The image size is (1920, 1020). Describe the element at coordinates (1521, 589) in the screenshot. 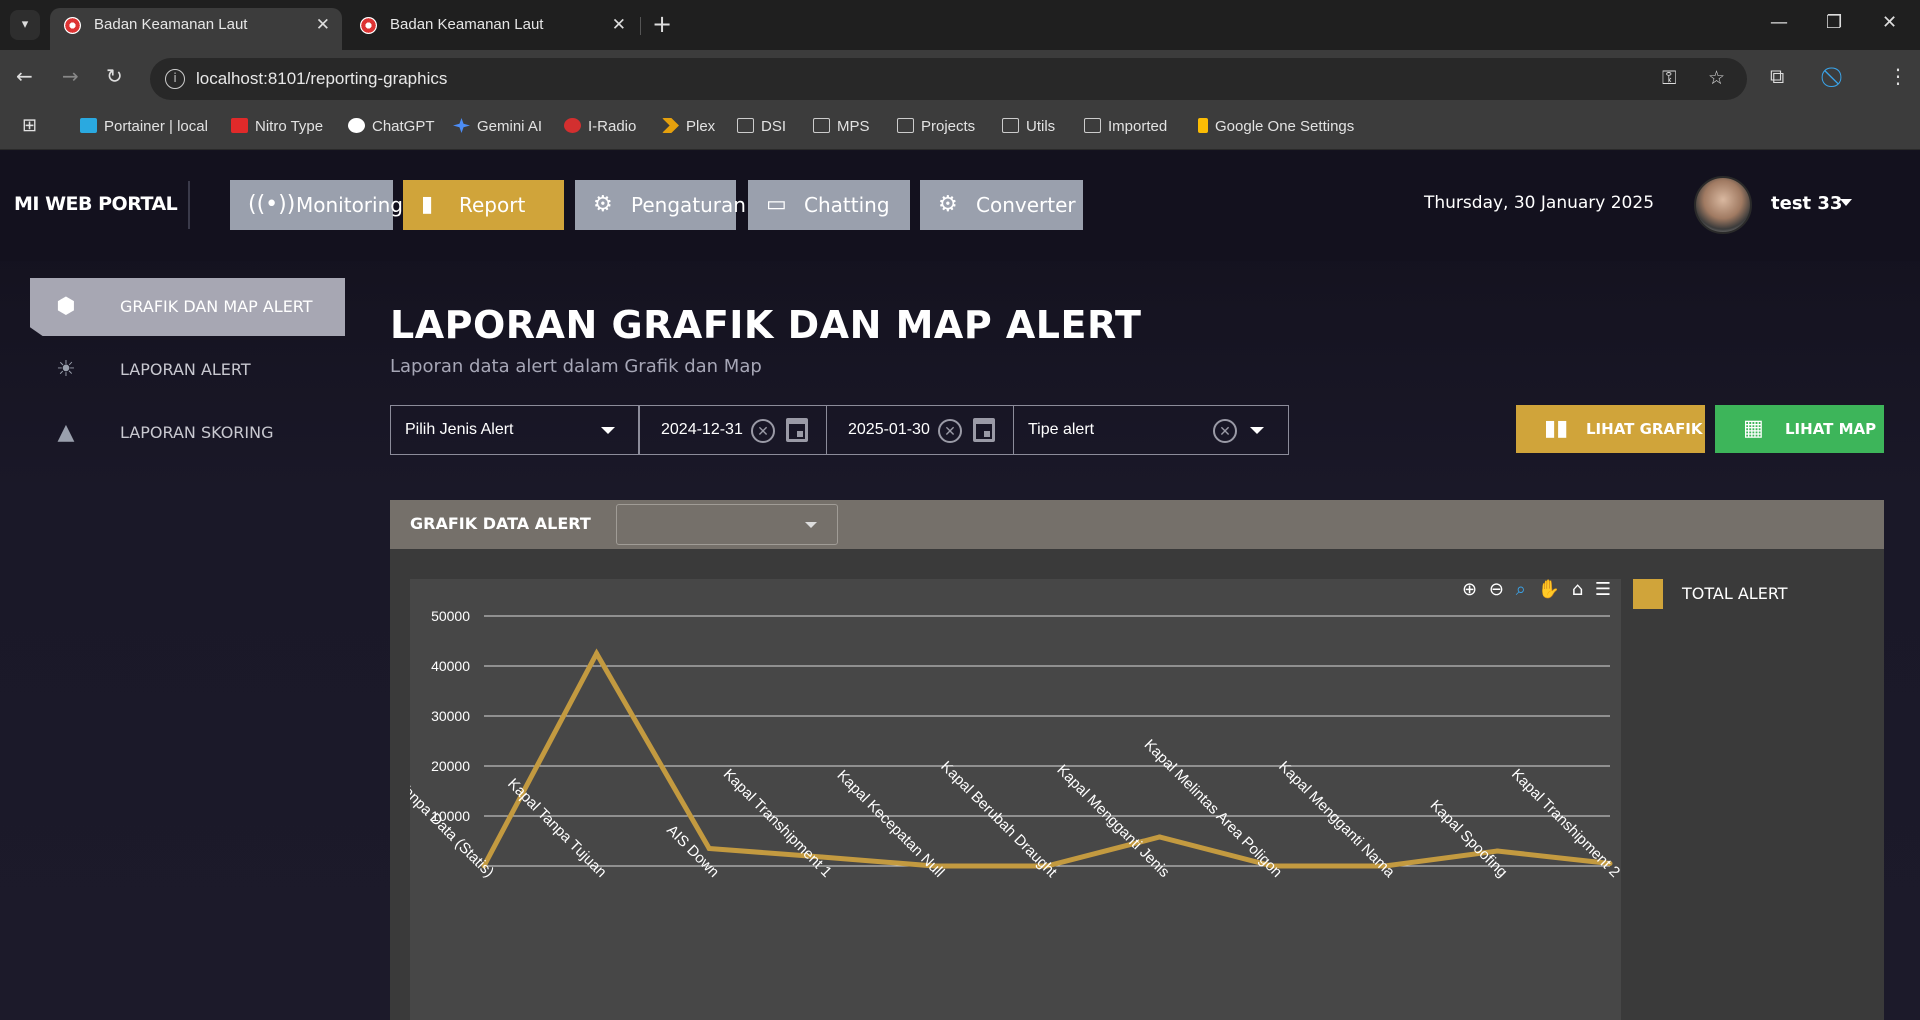

I see `zoom-selection-icon: ⌕` at that location.